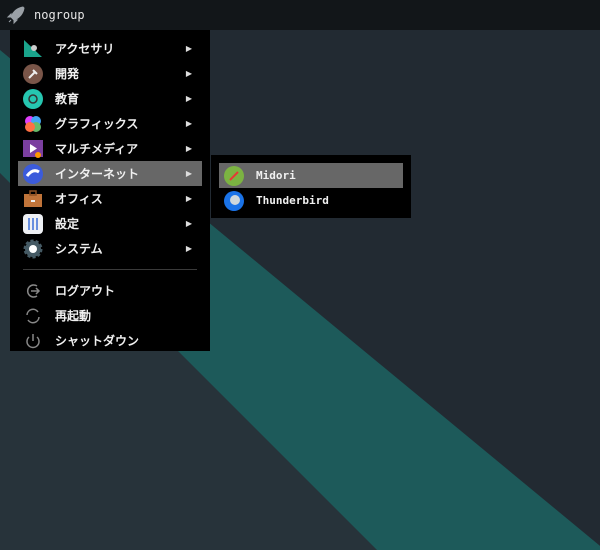 The height and width of the screenshot is (550, 600). Describe the element at coordinates (33, 173) in the screenshot. I see `internet-icon` at that location.